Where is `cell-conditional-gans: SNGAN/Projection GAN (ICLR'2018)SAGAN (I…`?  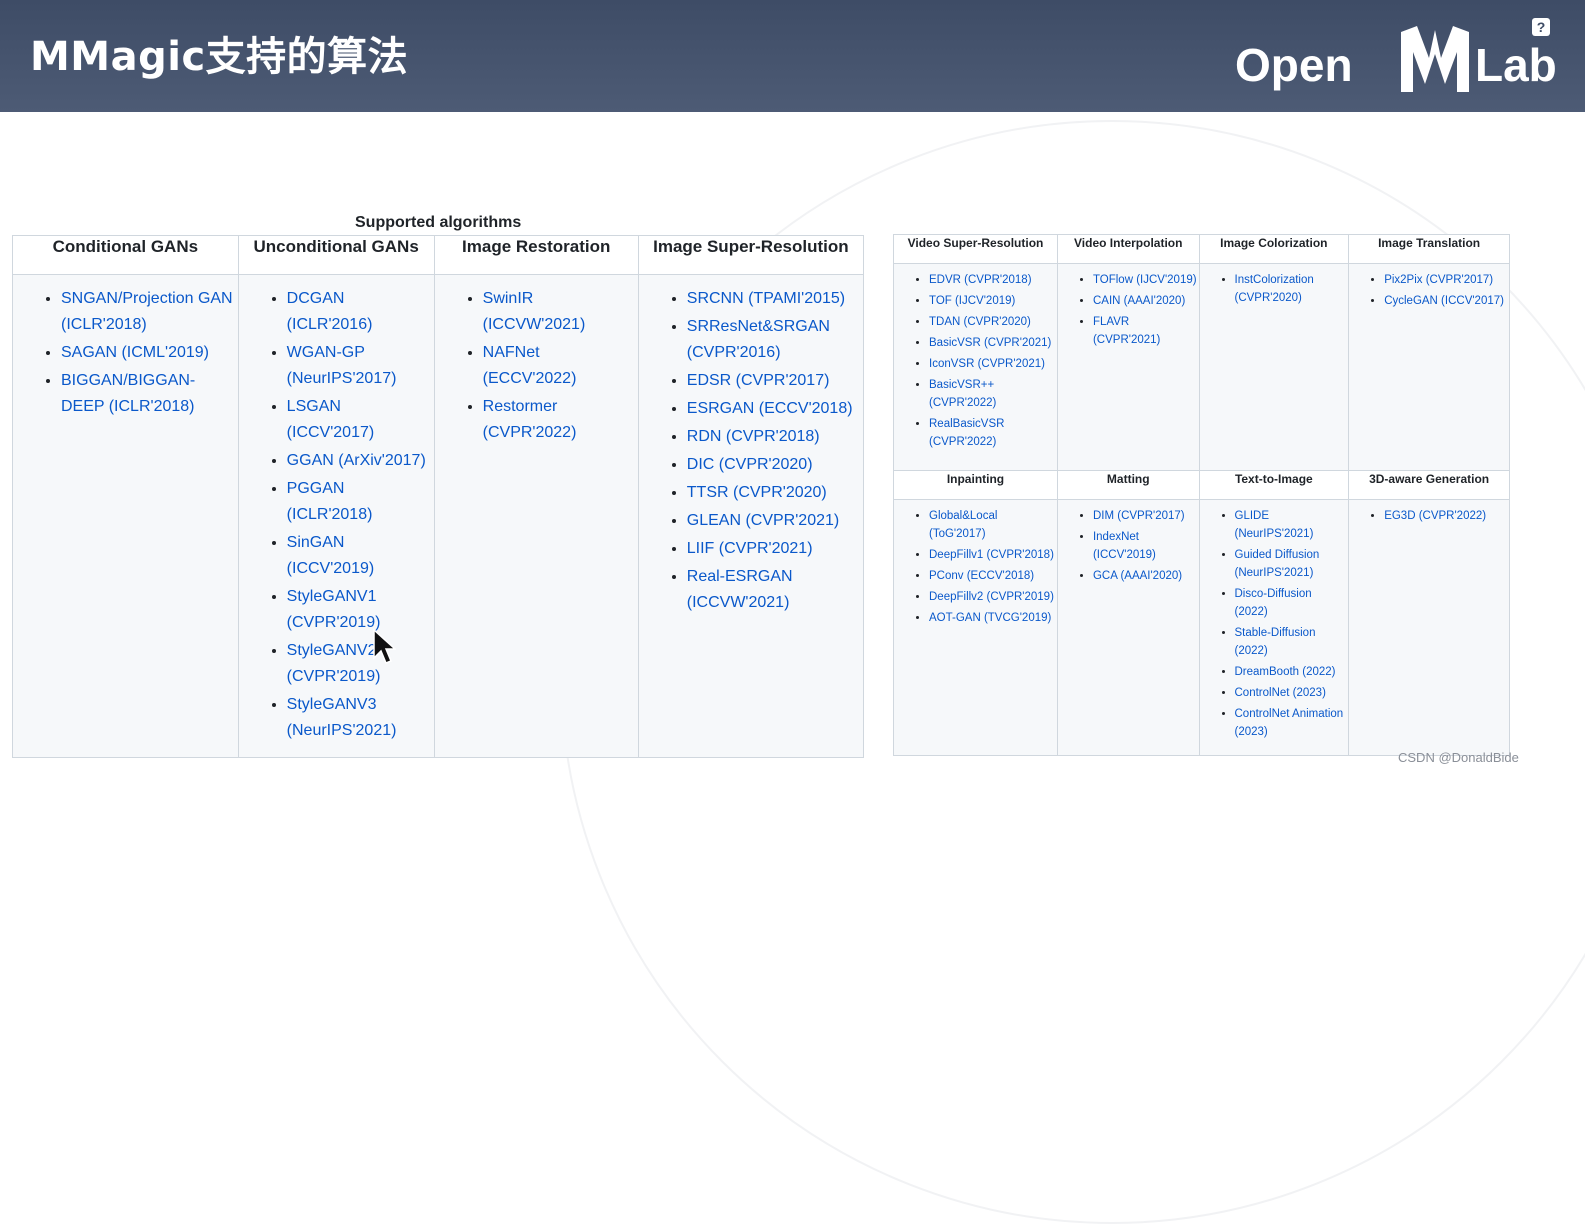 cell-conditional-gans: SNGAN/Projection GAN (ICLR'2018)SAGAN (I… is located at coordinates (125, 516).